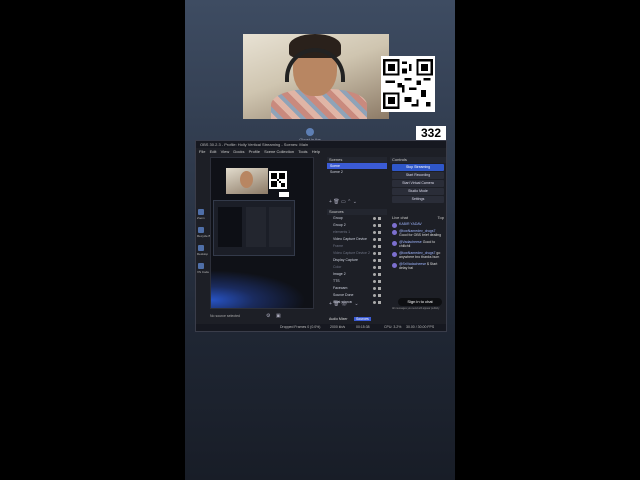 The height and width of the screenshot is (480, 640). Describe the element at coordinates (316, 151) in the screenshot. I see `menu-help: Help` at that location.